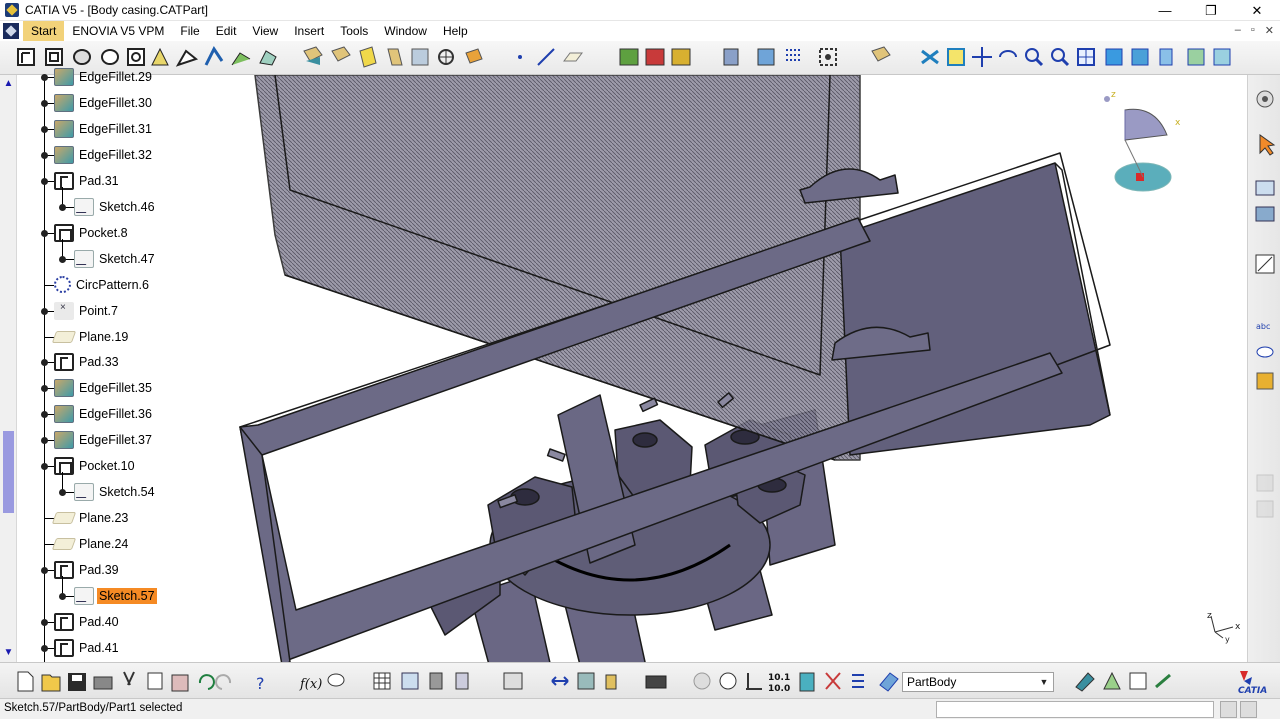  I want to click on workbench-group, so click(1123, 681).